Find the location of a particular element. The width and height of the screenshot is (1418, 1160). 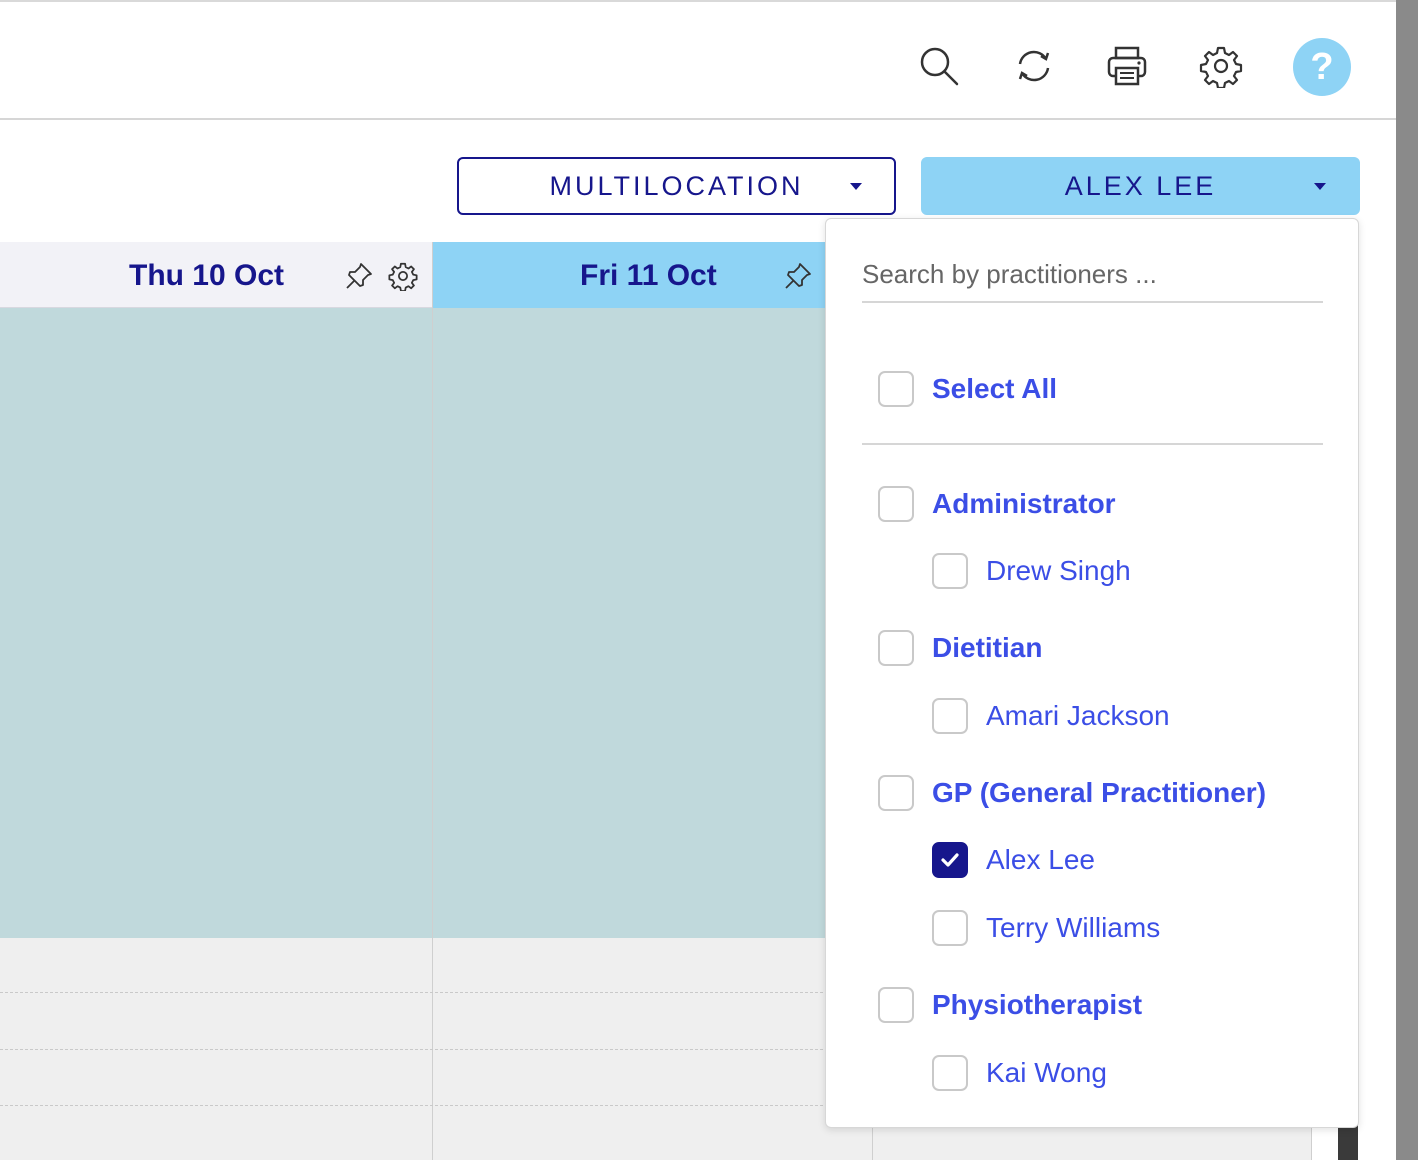

location-dropdown-label: MULTILOCATION is located at coordinates (676, 185).